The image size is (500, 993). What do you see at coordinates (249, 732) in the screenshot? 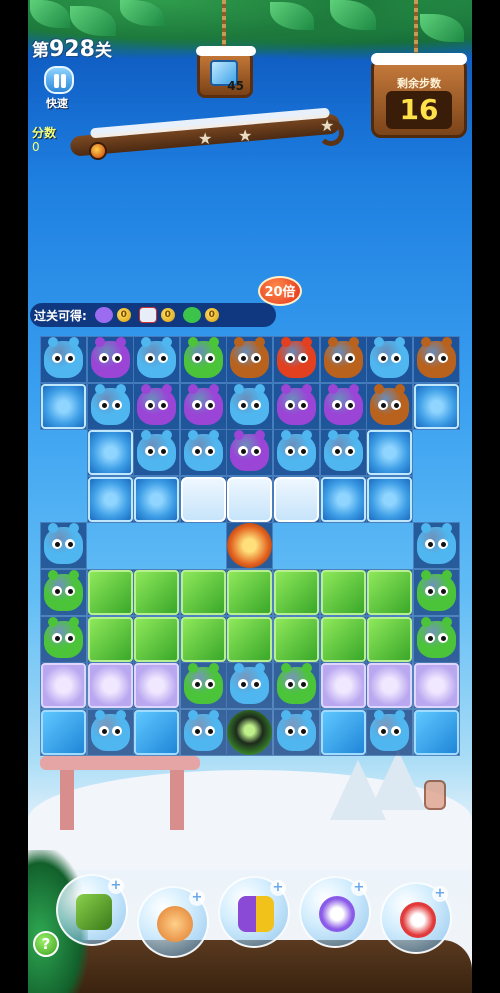
I see `robot-piece` at bounding box center [249, 732].